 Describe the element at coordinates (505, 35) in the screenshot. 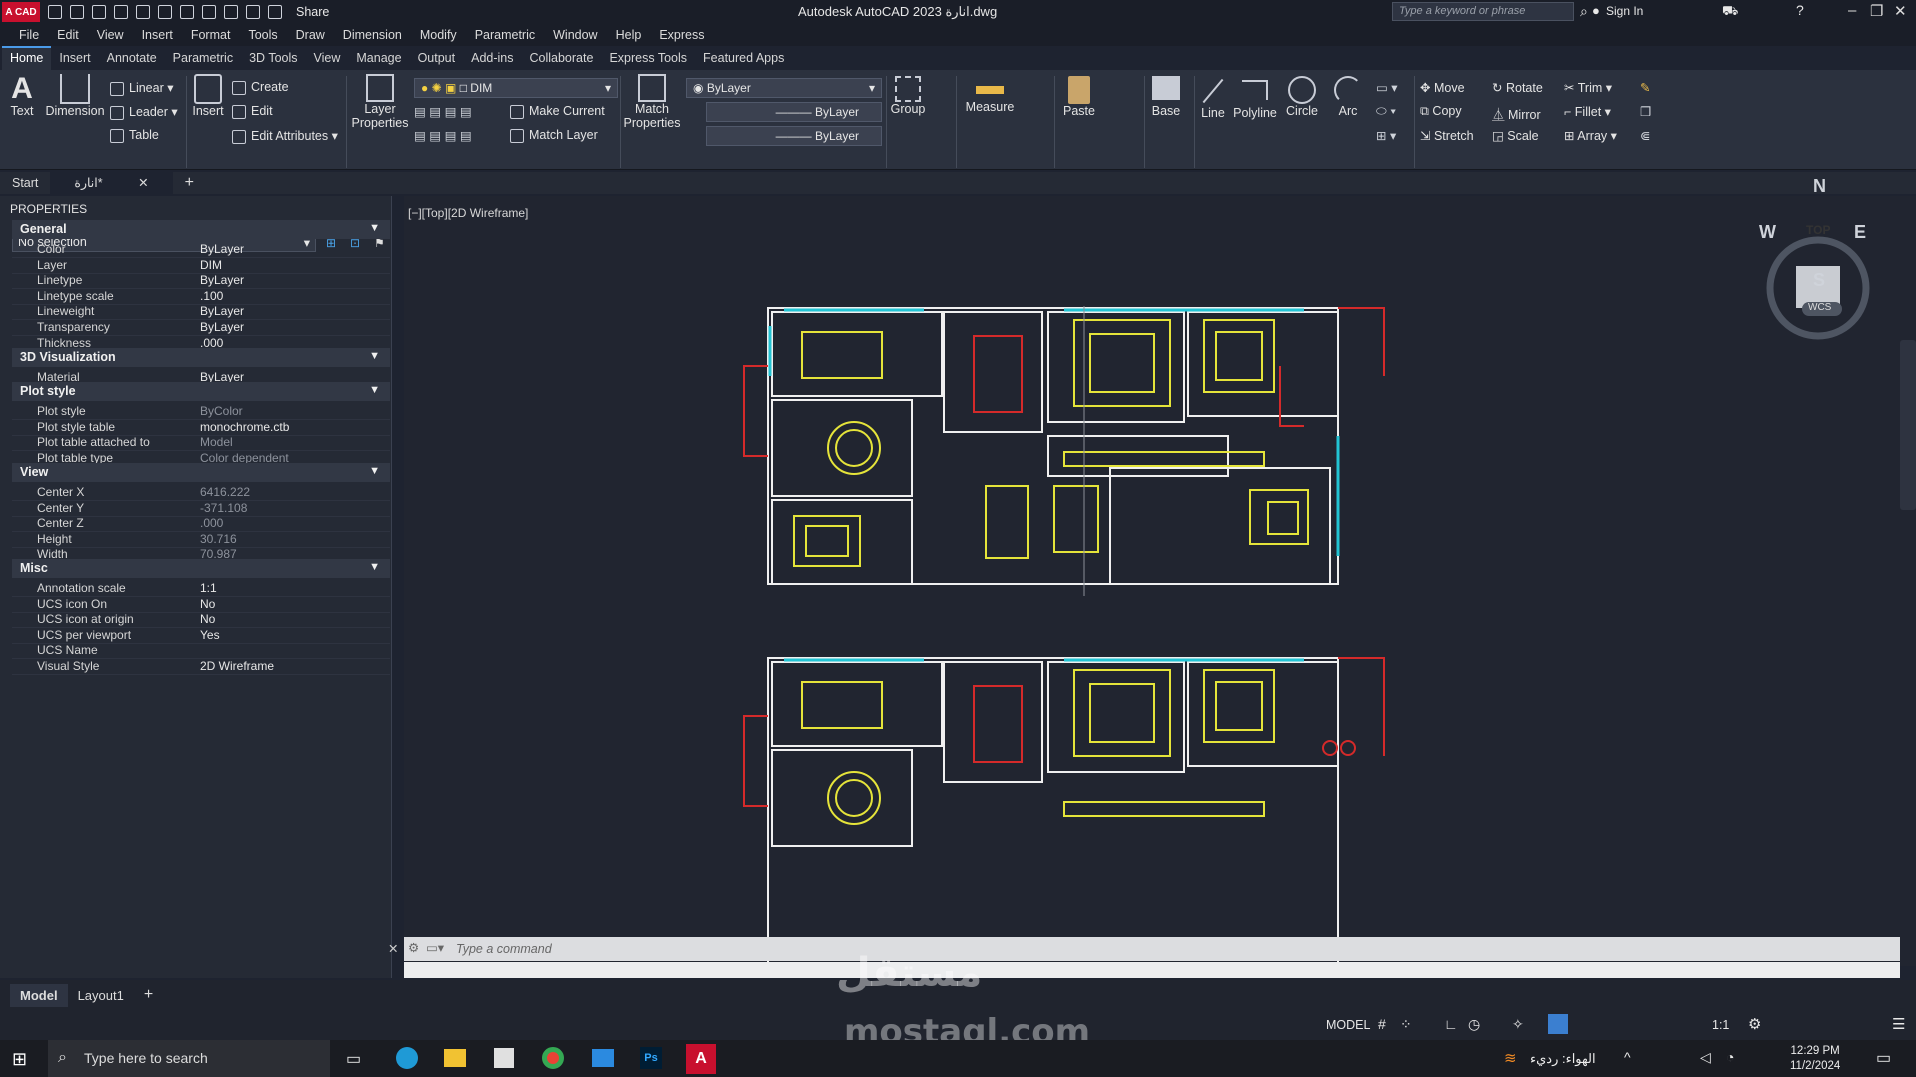

I see `menu-parametric: Parametric` at that location.